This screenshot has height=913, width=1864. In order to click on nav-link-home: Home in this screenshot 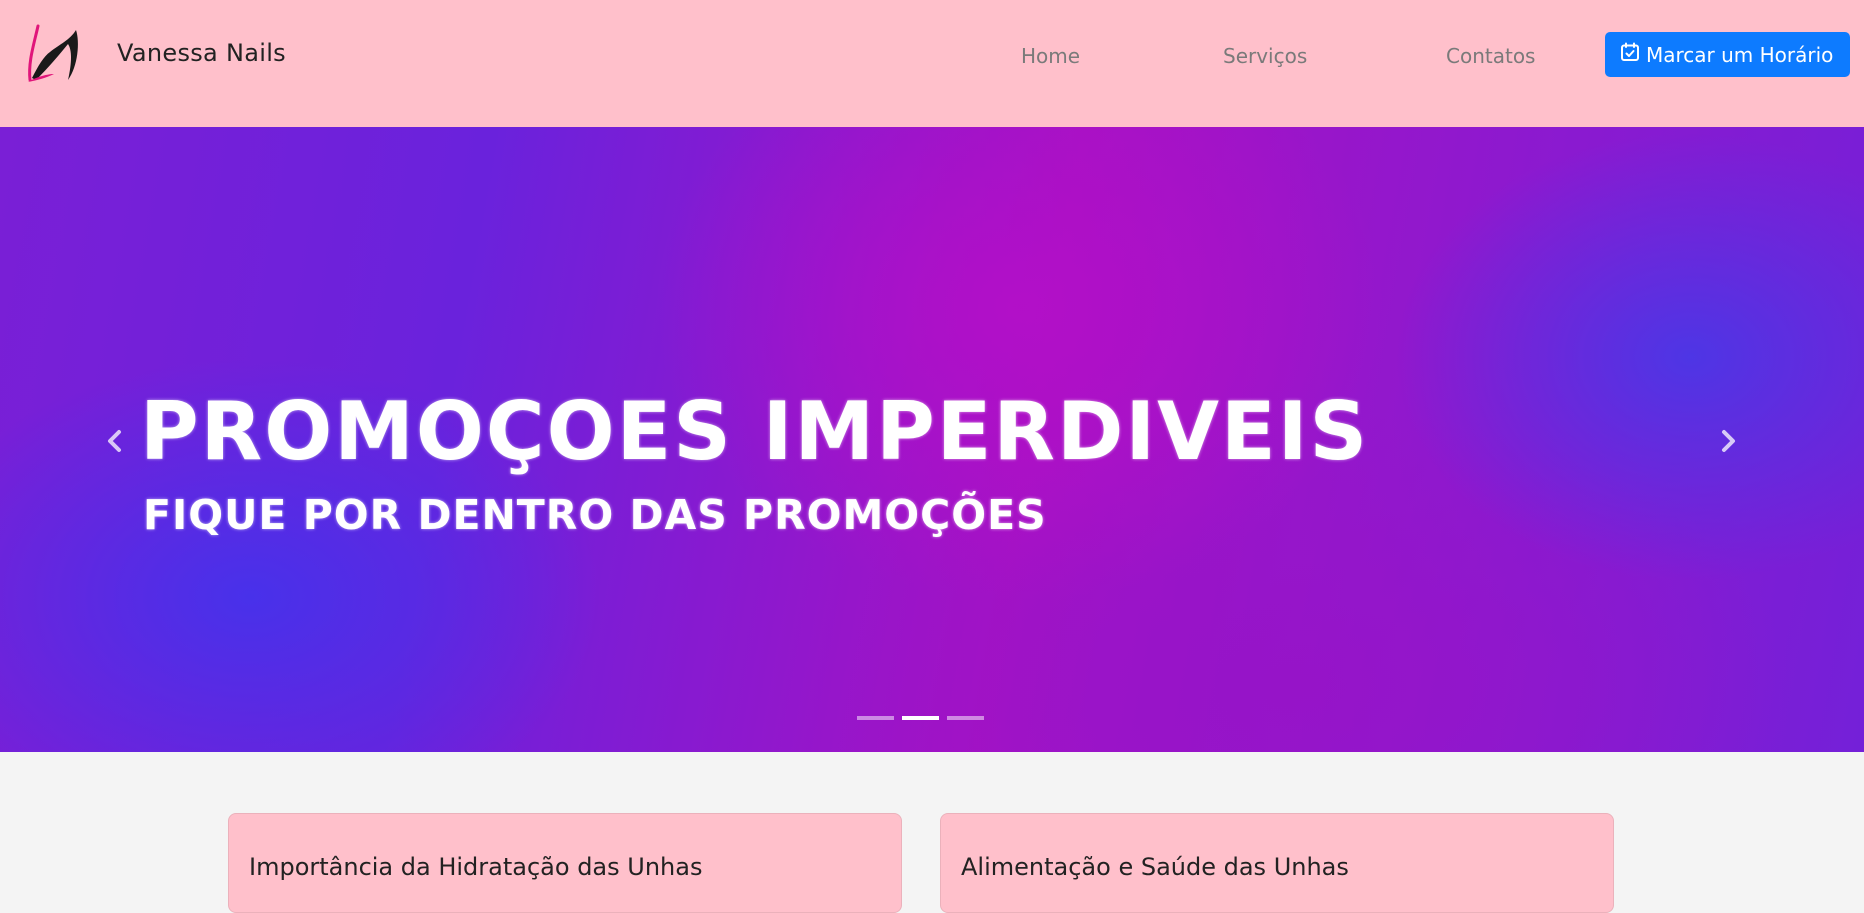, I will do `click(1050, 56)`.